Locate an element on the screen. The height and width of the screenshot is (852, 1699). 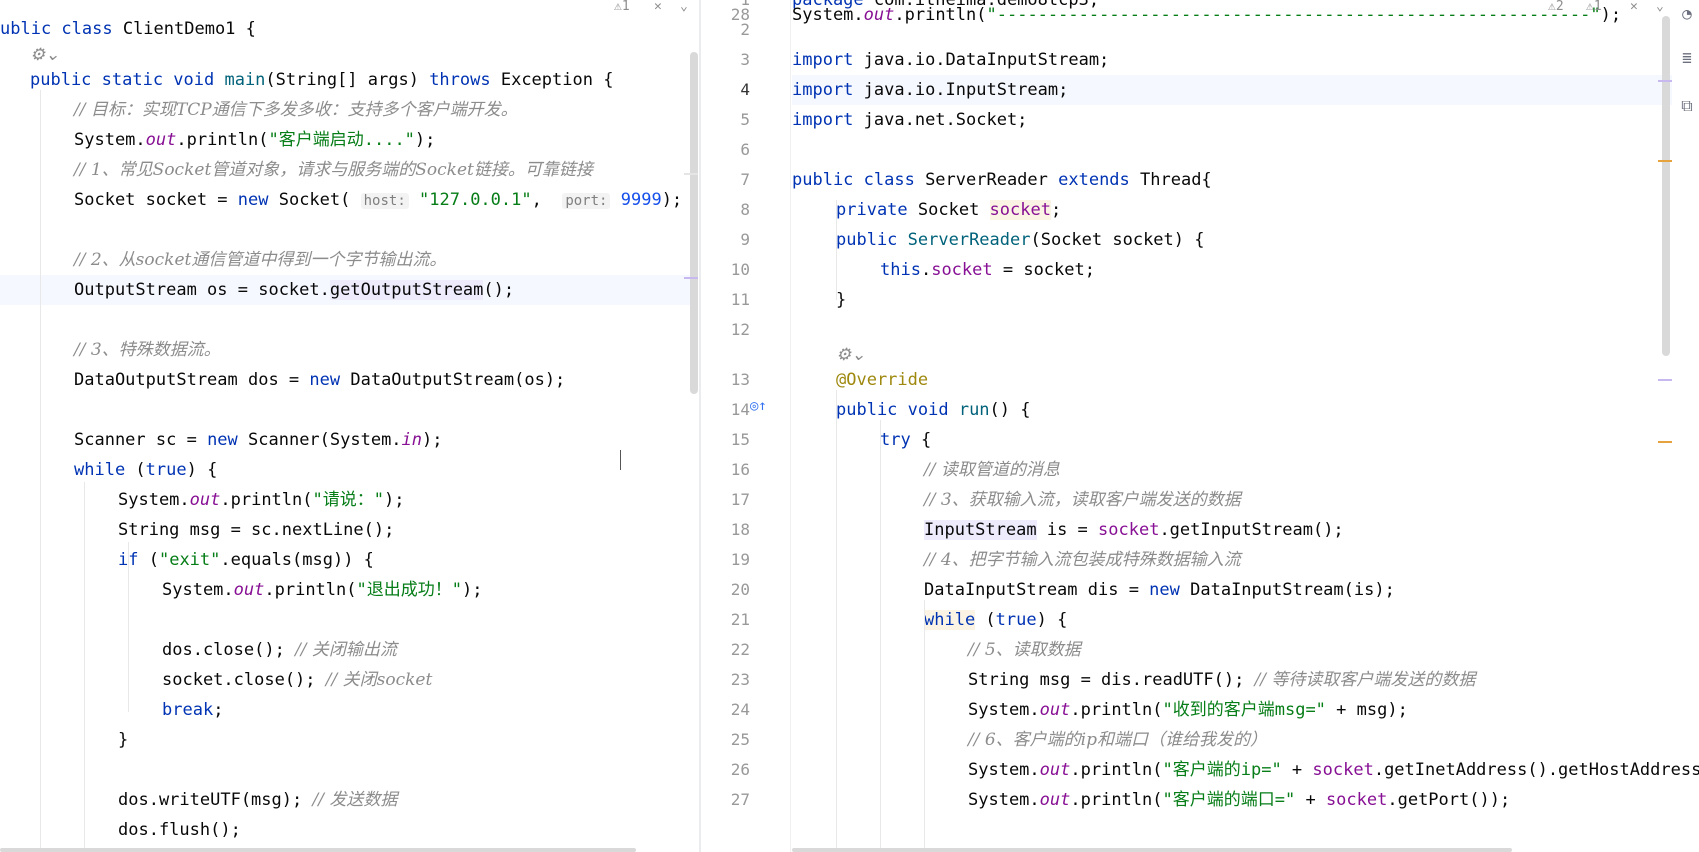
code-line: public void run() { is located at coordinates (911, 410).